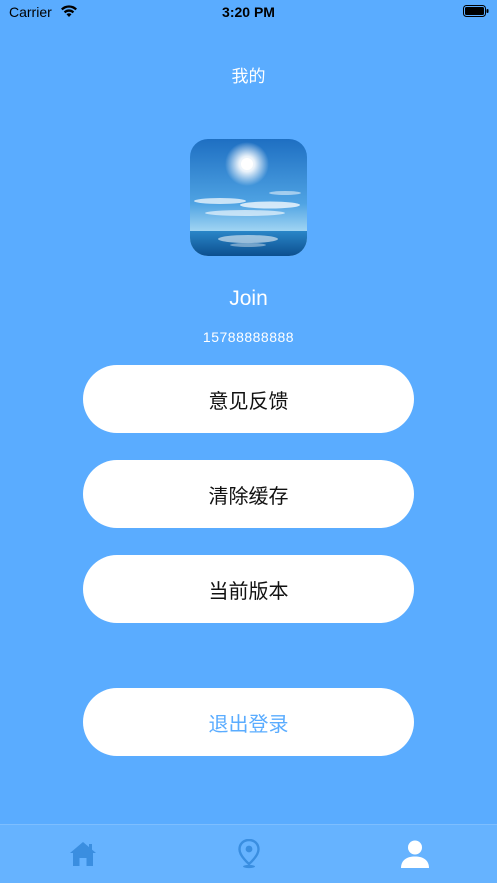 This screenshot has height=883, width=497. Describe the element at coordinates (248, 399) in the screenshot. I see `feedback-button: 意见反馈` at that location.